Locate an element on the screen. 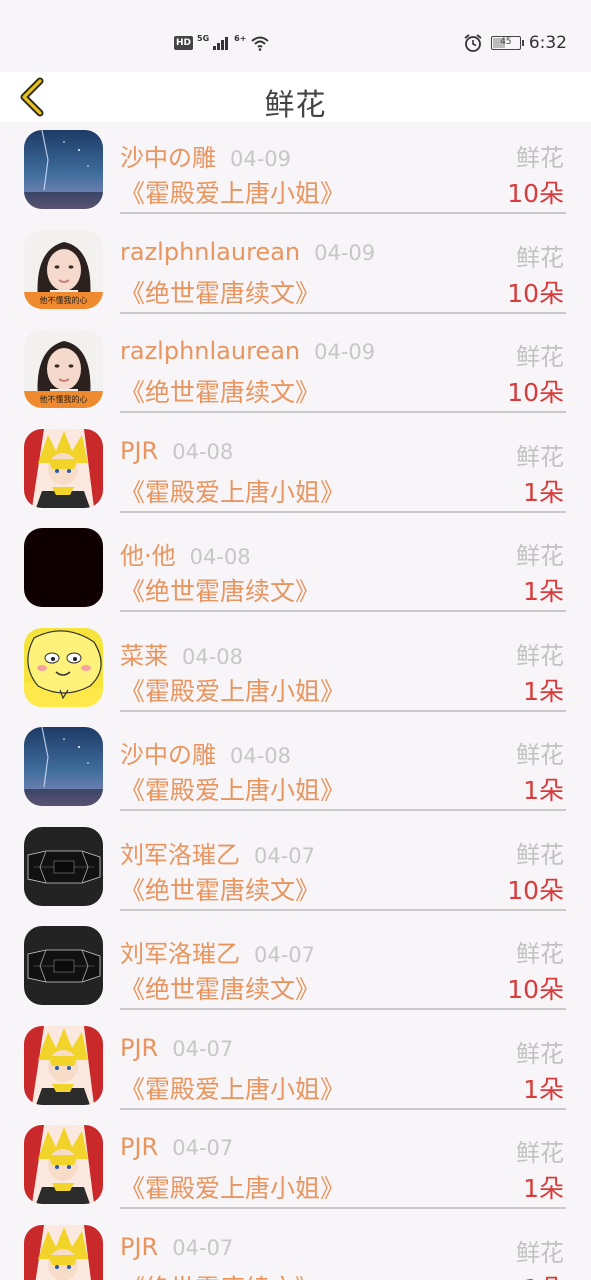  network-type: 5G is located at coordinates (203, 38).